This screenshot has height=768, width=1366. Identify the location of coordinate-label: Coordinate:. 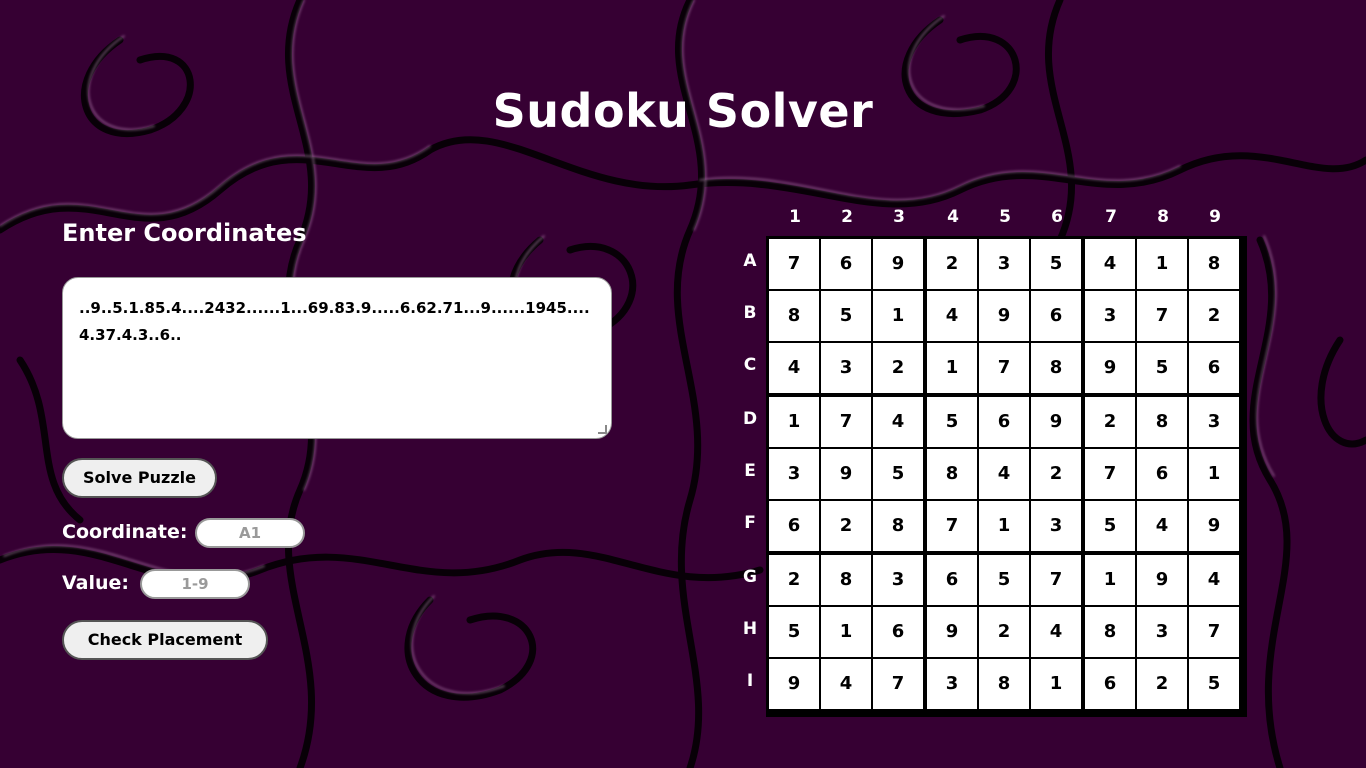
(125, 532).